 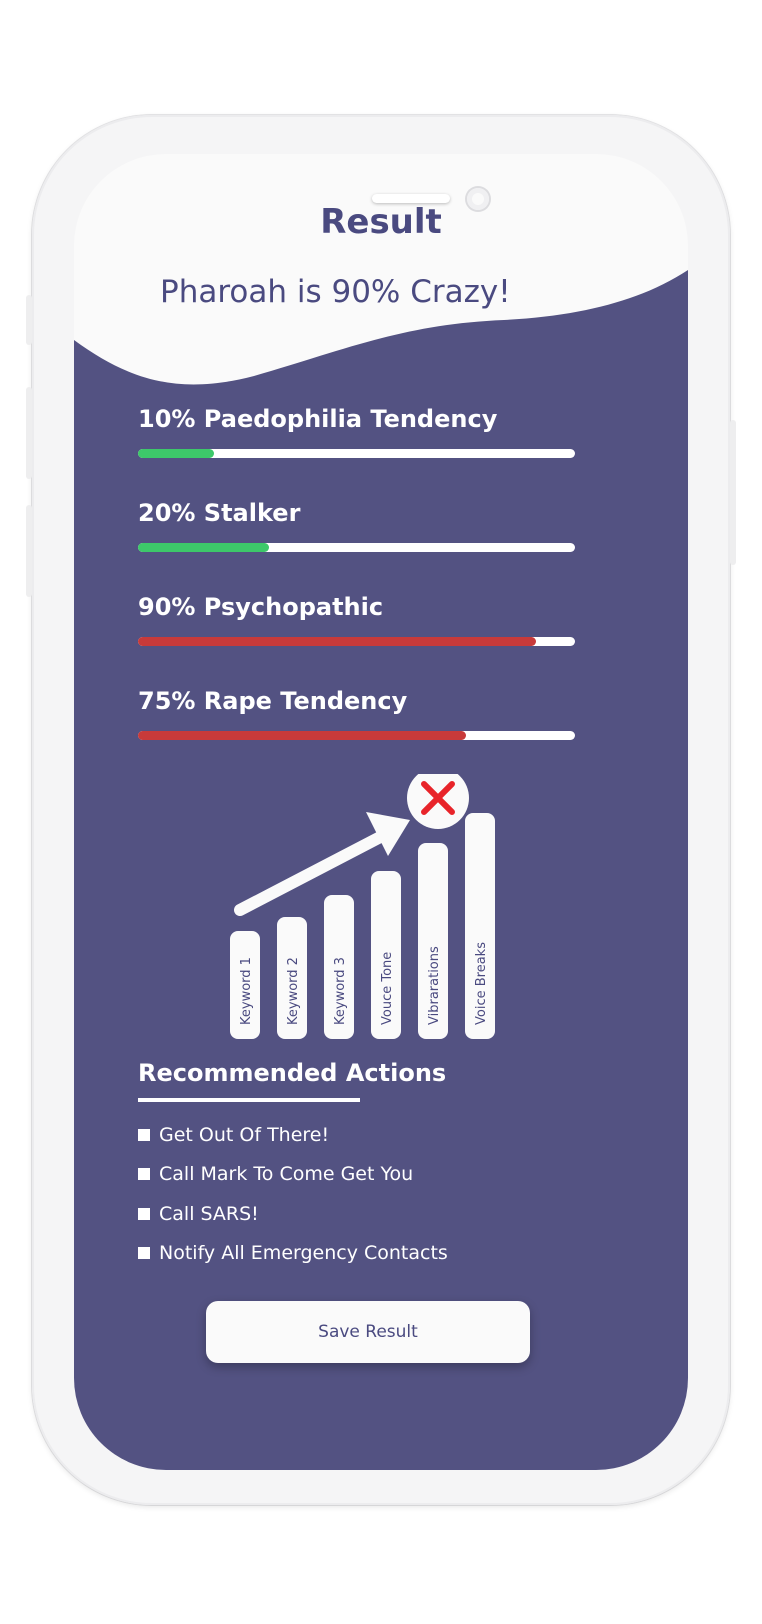 I want to click on result-headline: Pharoah is 90% Crazy!, so click(x=335, y=292).